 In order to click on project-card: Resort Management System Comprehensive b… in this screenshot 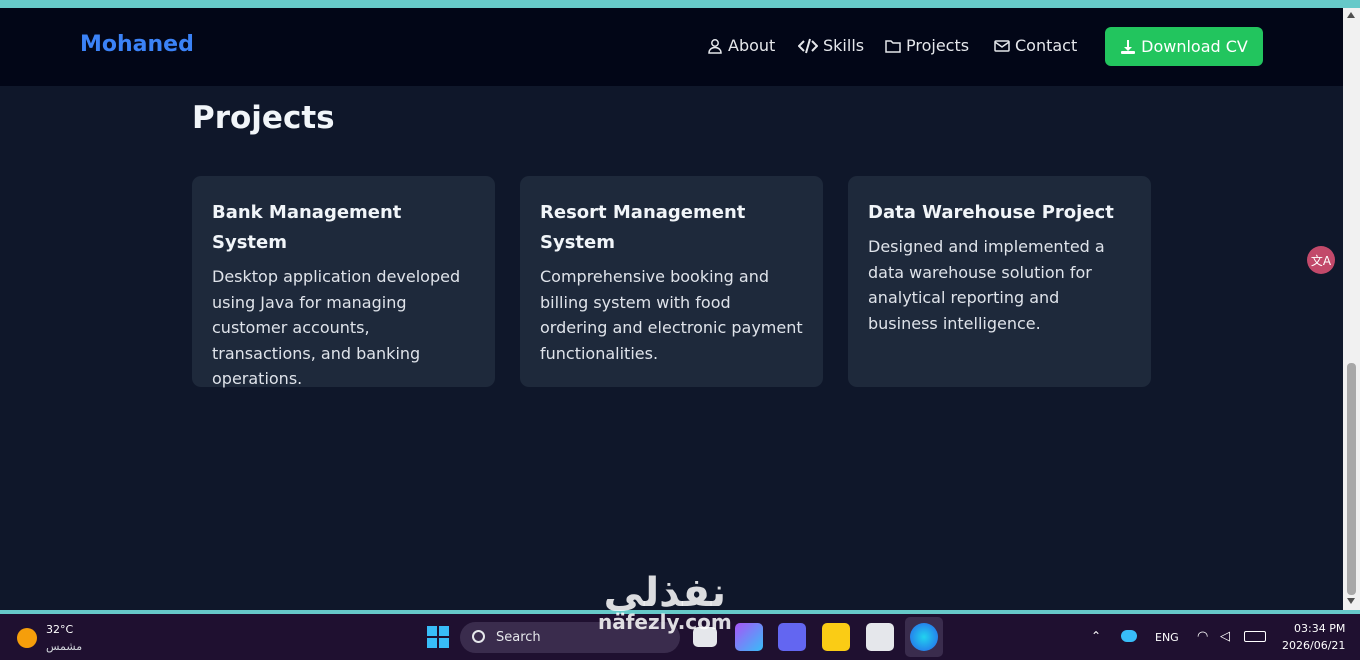, I will do `click(671, 281)`.